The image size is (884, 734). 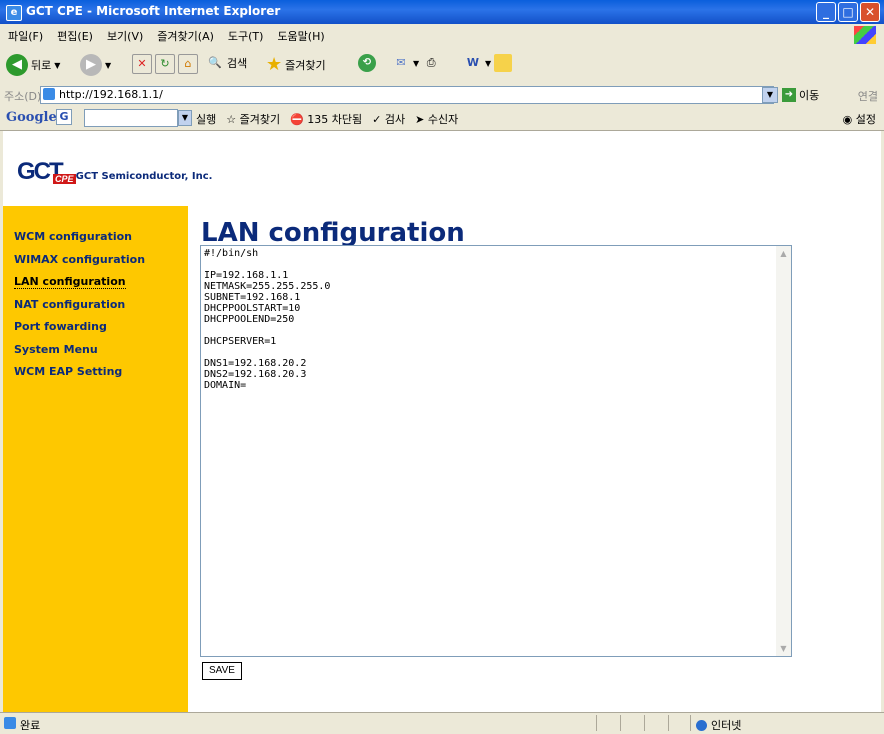 What do you see at coordinates (215, 63) in the screenshot?
I see `search-icon: 🔍` at bounding box center [215, 63].